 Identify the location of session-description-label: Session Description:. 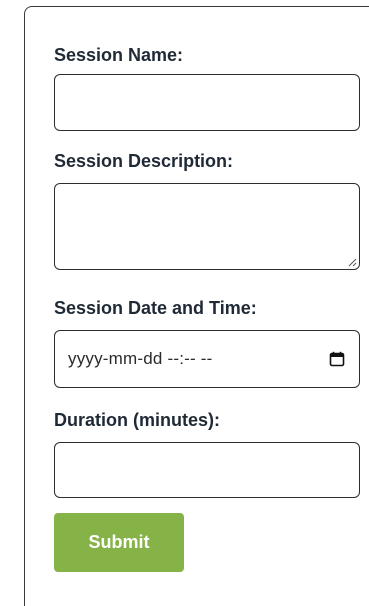
(144, 161).